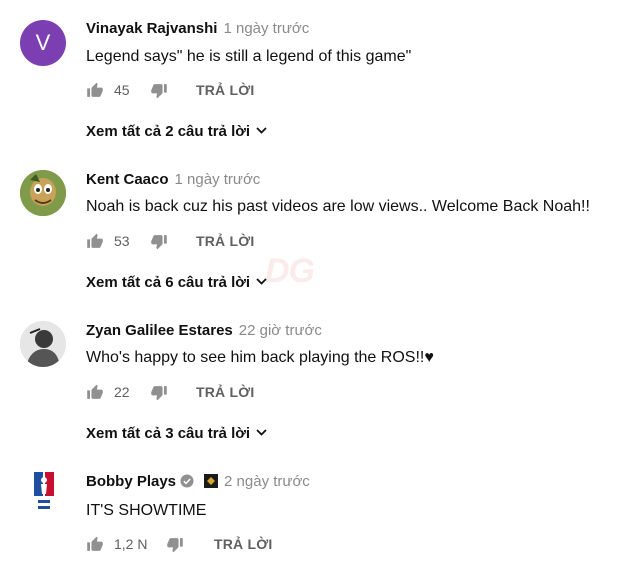 This screenshot has height=563, width=630. What do you see at coordinates (131, 481) in the screenshot?
I see `author-name: Bobby Plays` at bounding box center [131, 481].